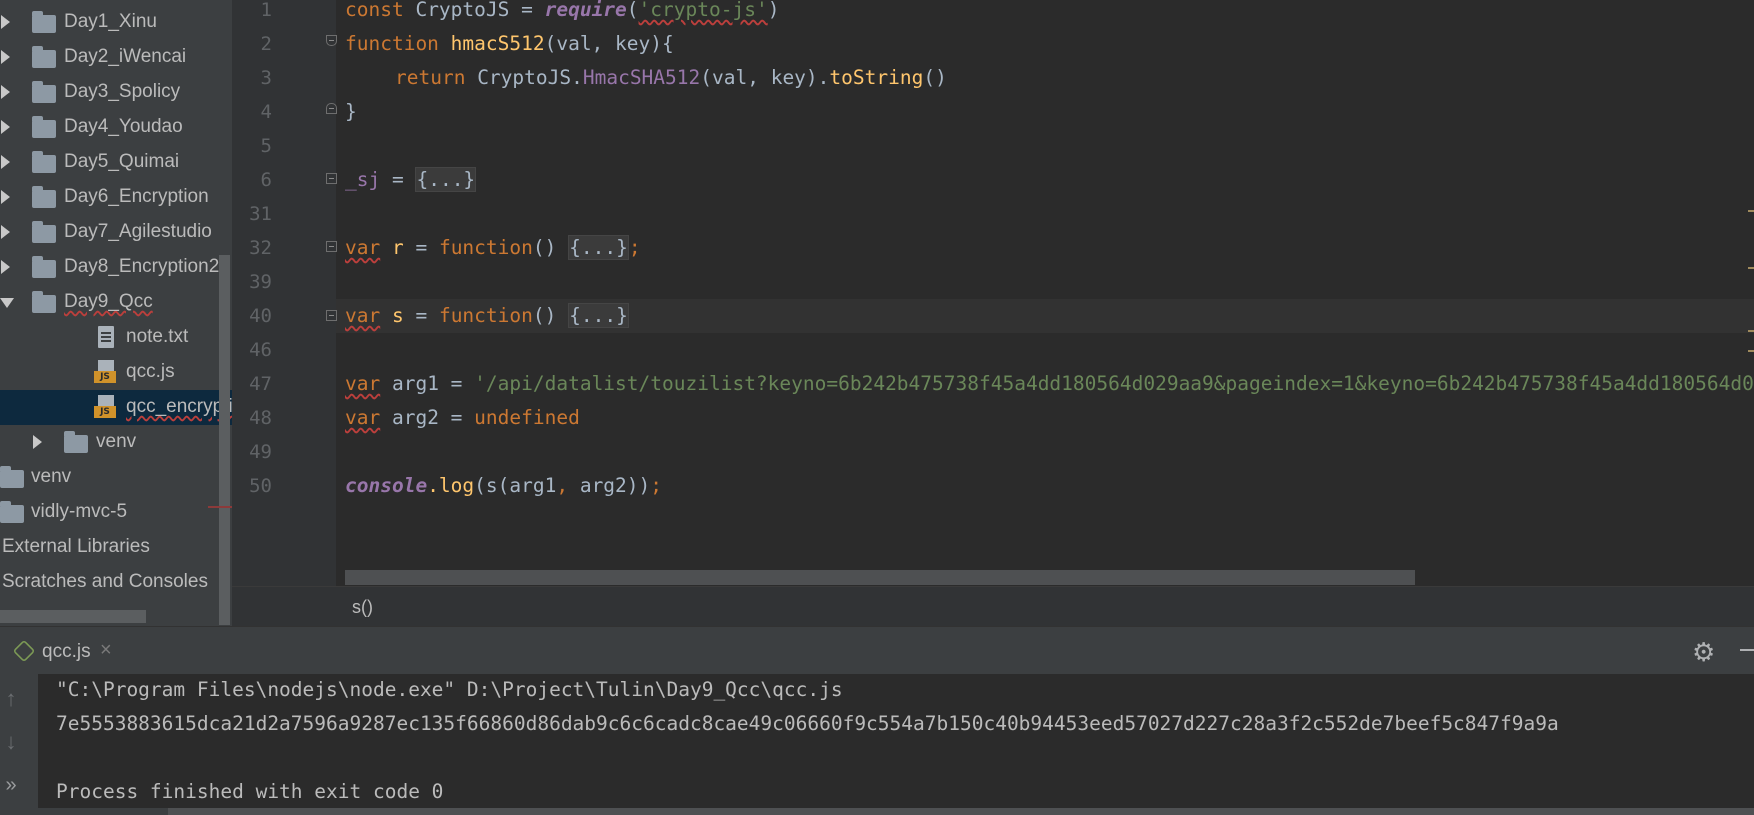 The width and height of the screenshot is (1754, 815). Describe the element at coordinates (260, 282) in the screenshot. I see `line-number: 39` at that location.